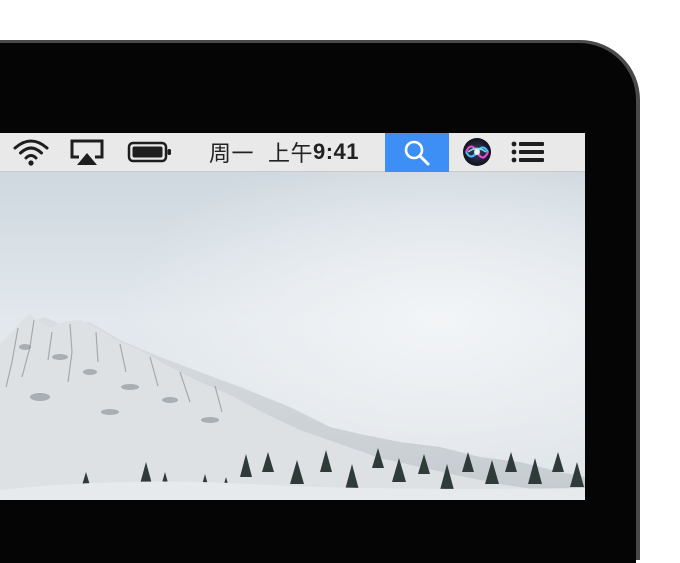 The height and width of the screenshot is (563, 680). I want to click on clock-time: 9:41, so click(336, 151).